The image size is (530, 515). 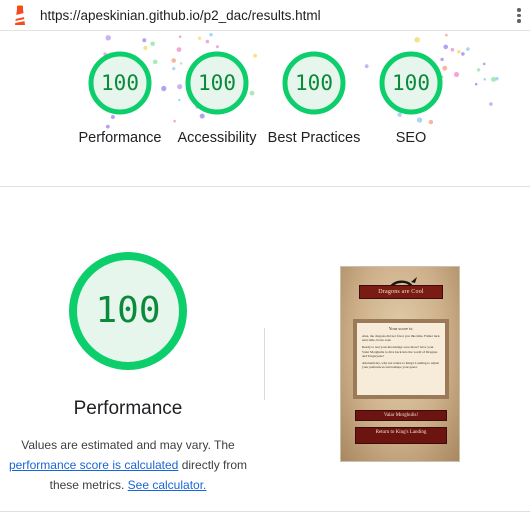 What do you see at coordinates (401, 435) in the screenshot?
I see `screenshot-return-button: Return to King's Landing` at bounding box center [401, 435].